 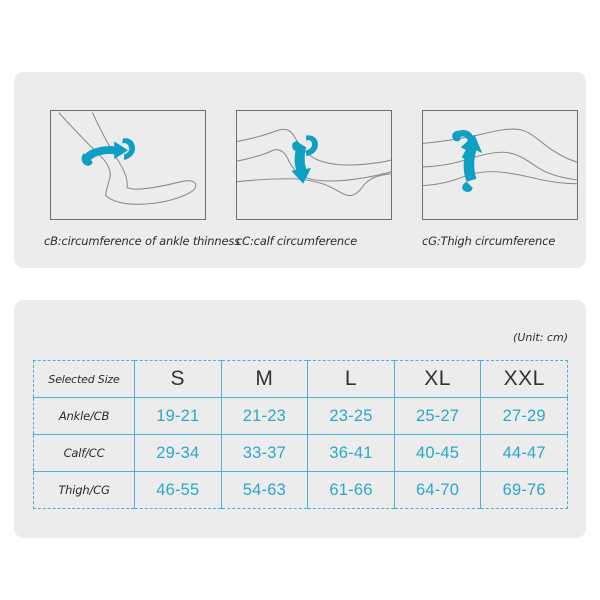 What do you see at coordinates (500, 165) in the screenshot?
I see `thigh-measure-illustration` at bounding box center [500, 165].